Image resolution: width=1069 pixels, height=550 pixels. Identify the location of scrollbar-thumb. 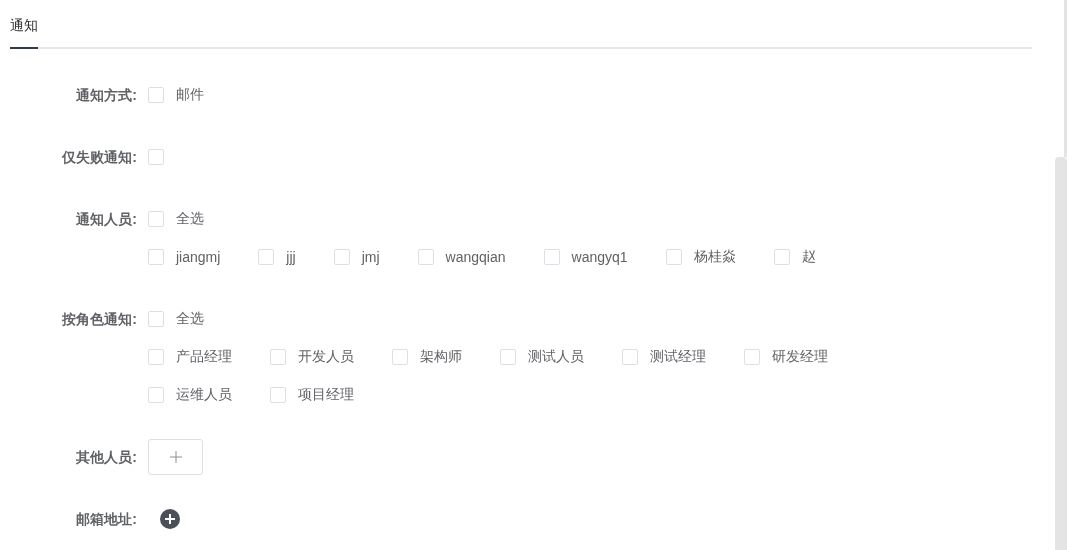
(1061, 353).